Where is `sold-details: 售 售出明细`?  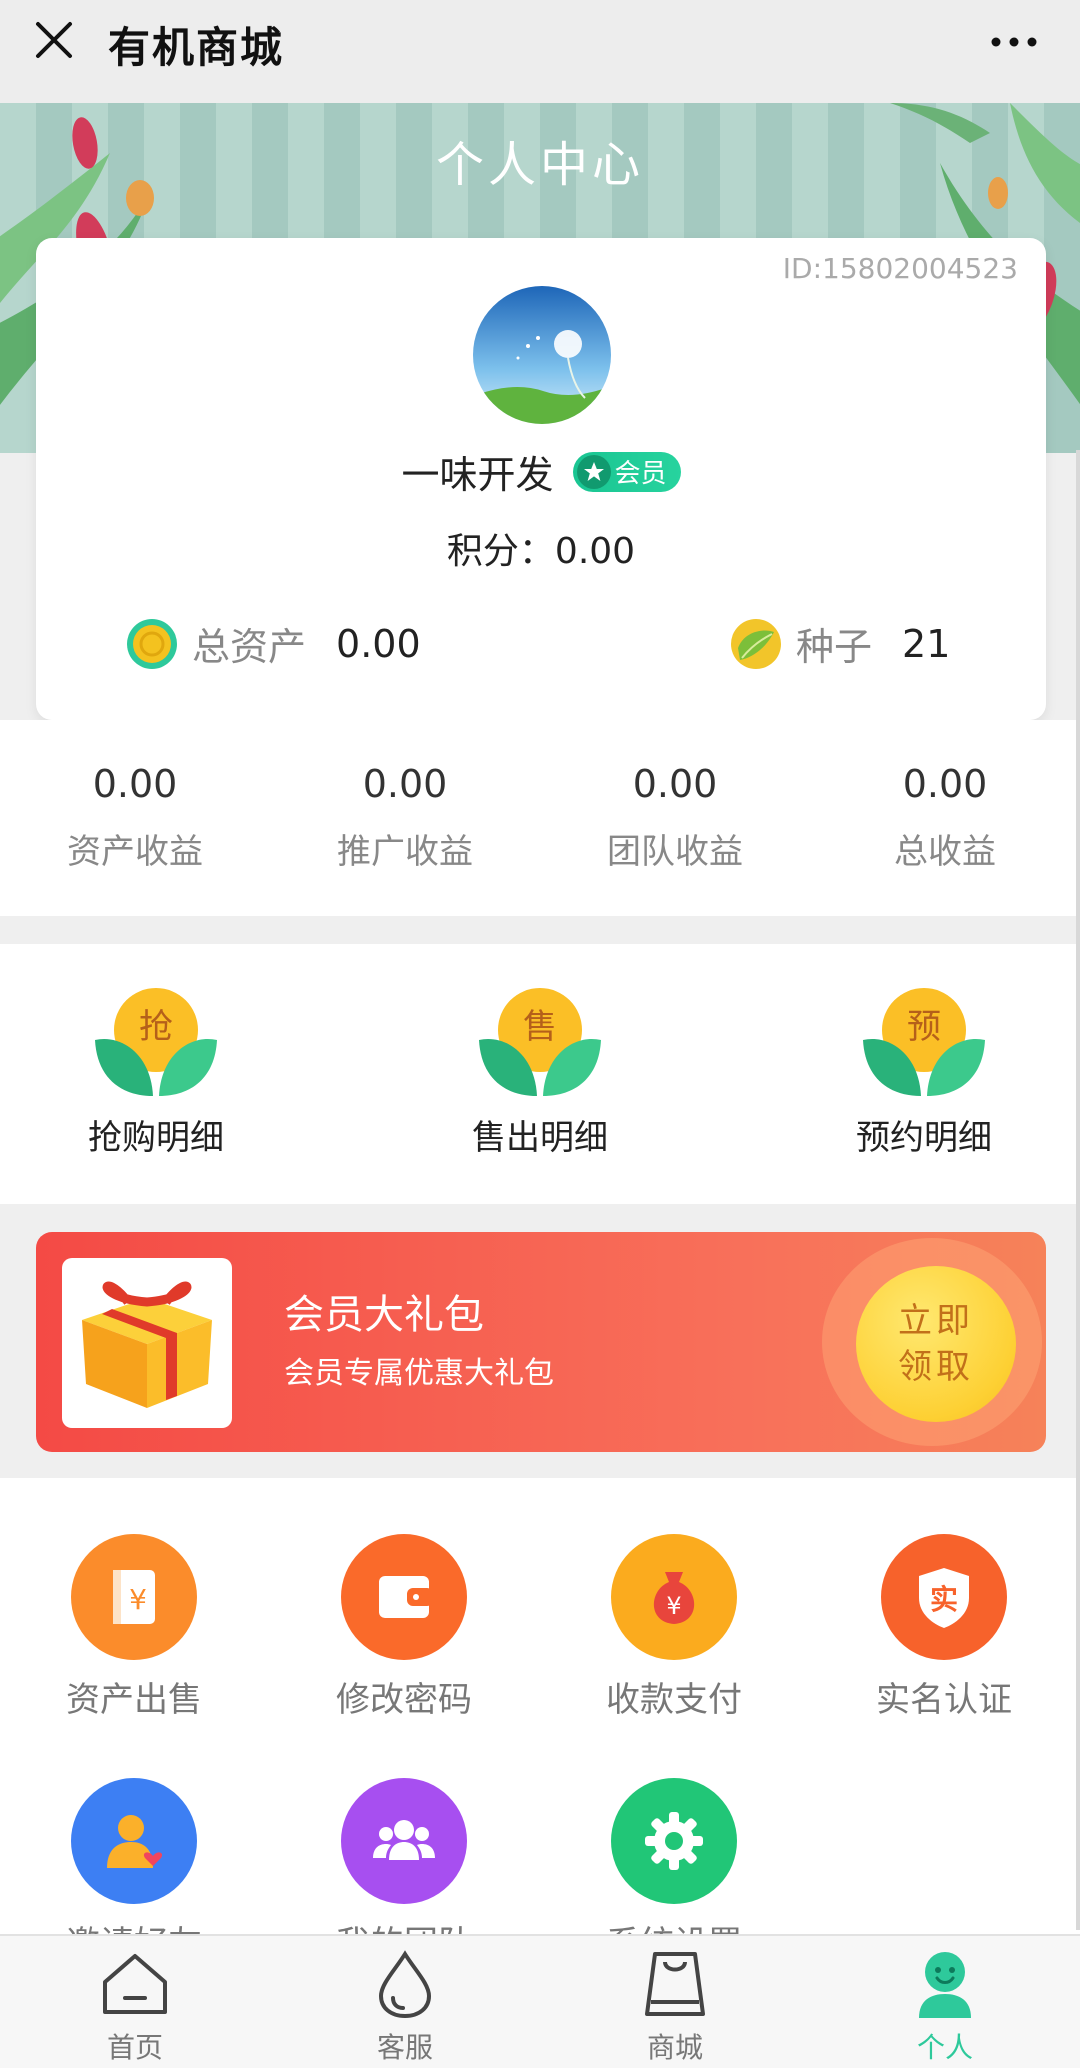 sold-details: 售 售出明细 is located at coordinates (540, 1071).